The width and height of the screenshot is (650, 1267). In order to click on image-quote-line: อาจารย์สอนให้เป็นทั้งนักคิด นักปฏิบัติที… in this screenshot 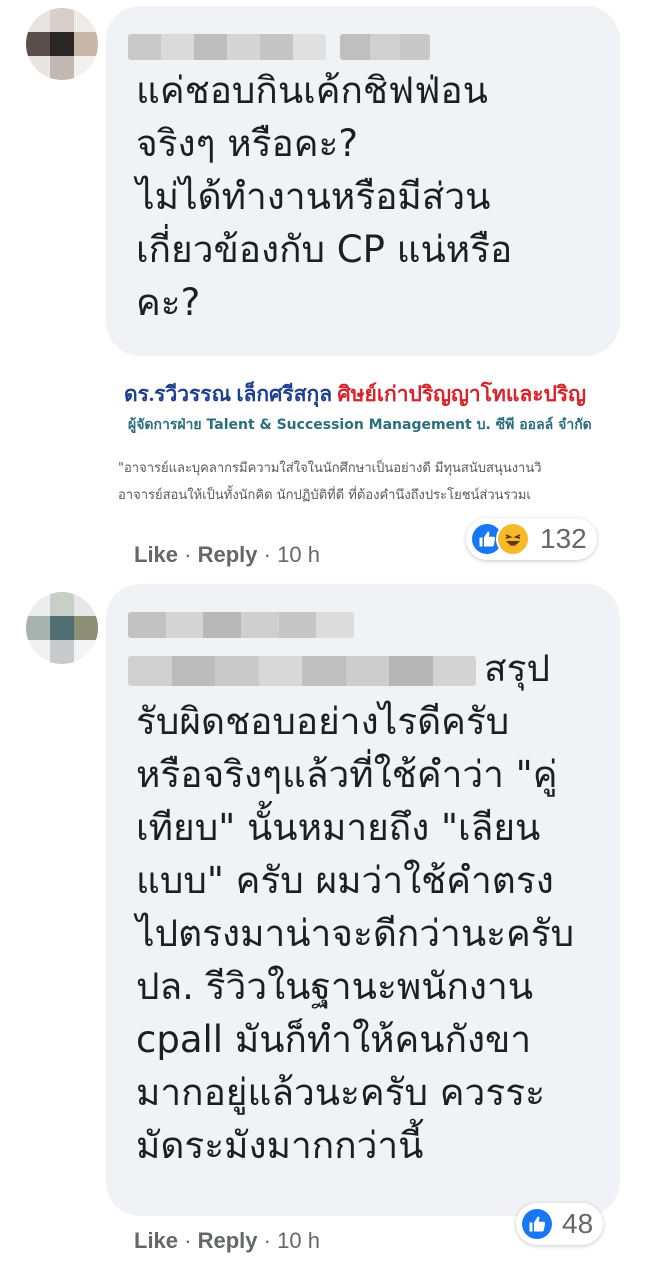, I will do `click(324, 495)`.